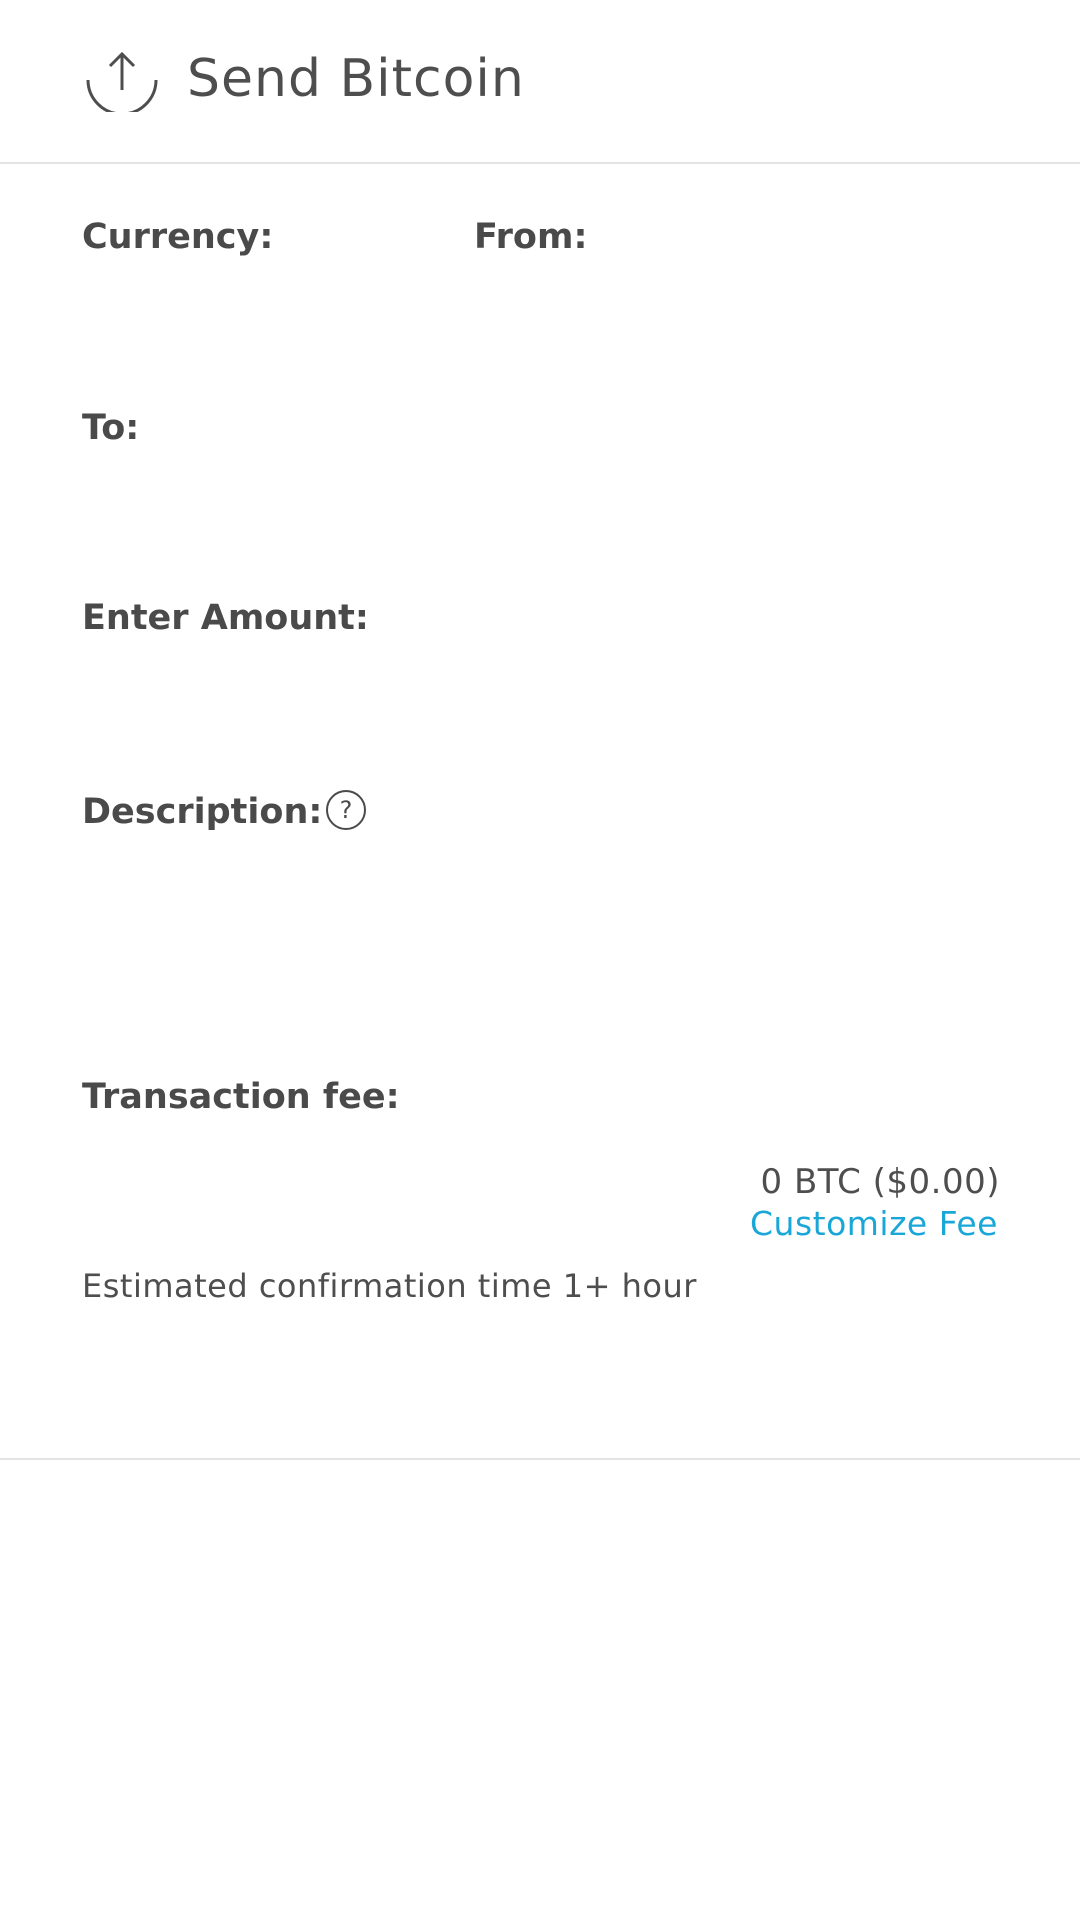 The width and height of the screenshot is (1080, 1920). Describe the element at coordinates (202, 812) in the screenshot. I see `description-label: Description:` at that location.